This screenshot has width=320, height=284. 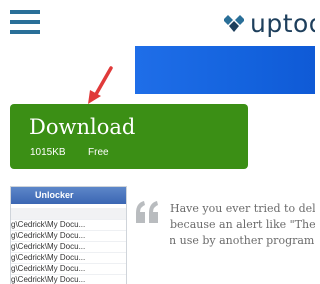 I want to click on logo-text: uptod, so click(x=282, y=23).